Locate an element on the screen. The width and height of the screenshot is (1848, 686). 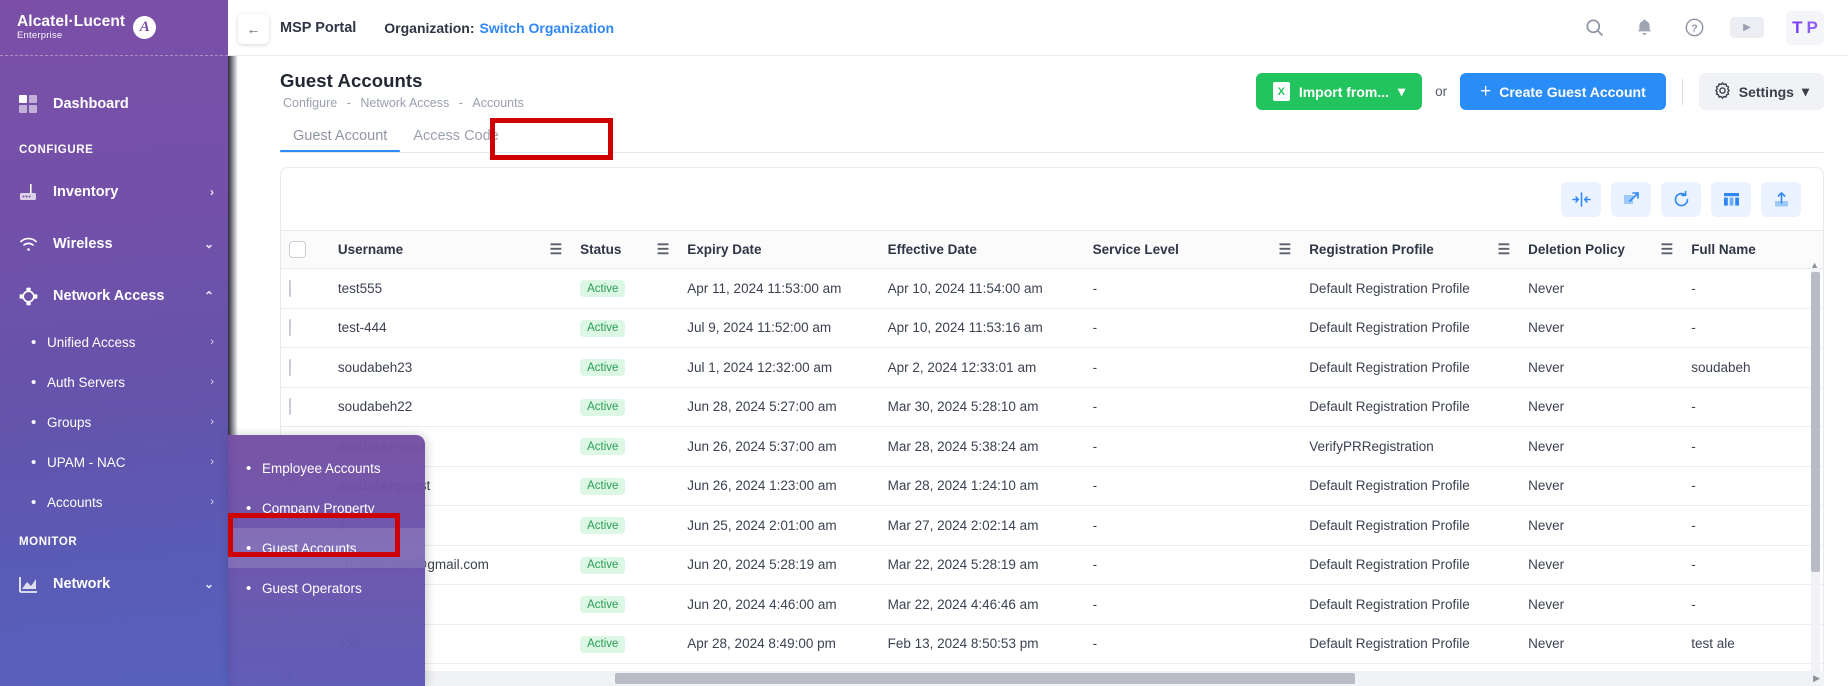
flyout-item-employee-accounts: • Employee Accounts is located at coordinates (326, 468).